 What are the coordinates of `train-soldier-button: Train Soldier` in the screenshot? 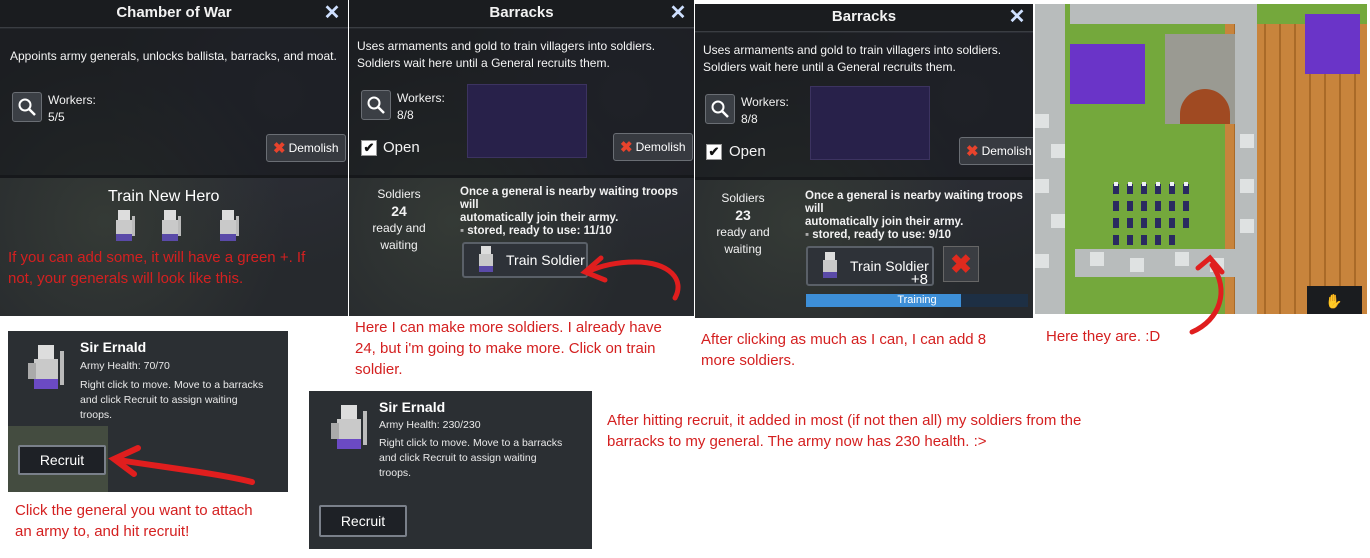 It's located at (525, 260).